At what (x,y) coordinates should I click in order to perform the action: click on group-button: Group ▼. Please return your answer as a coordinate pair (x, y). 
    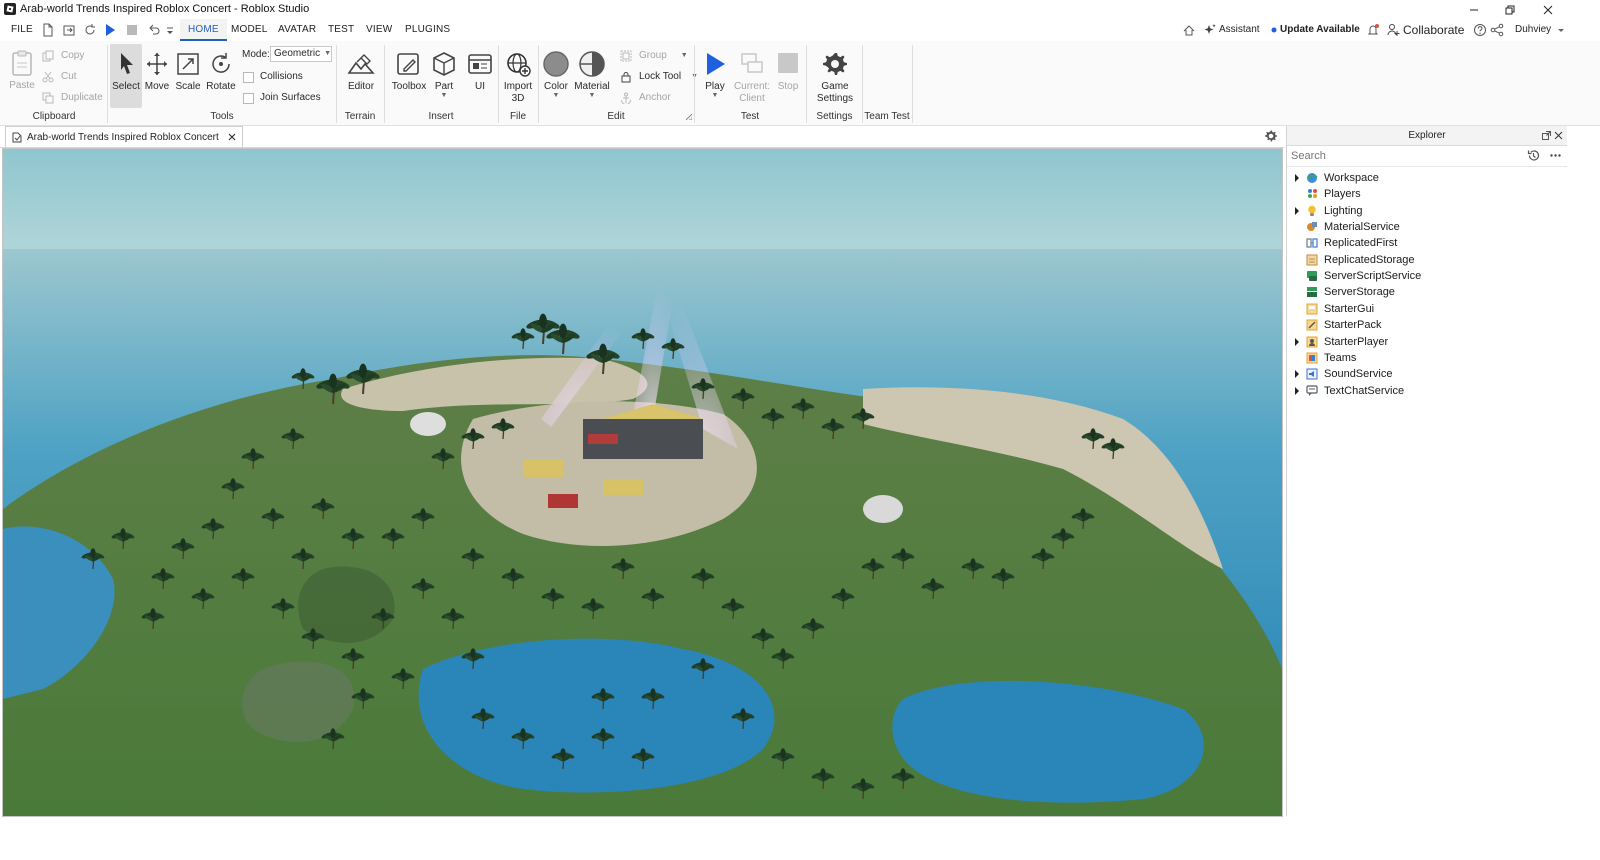
    Looking at the image, I should click on (654, 56).